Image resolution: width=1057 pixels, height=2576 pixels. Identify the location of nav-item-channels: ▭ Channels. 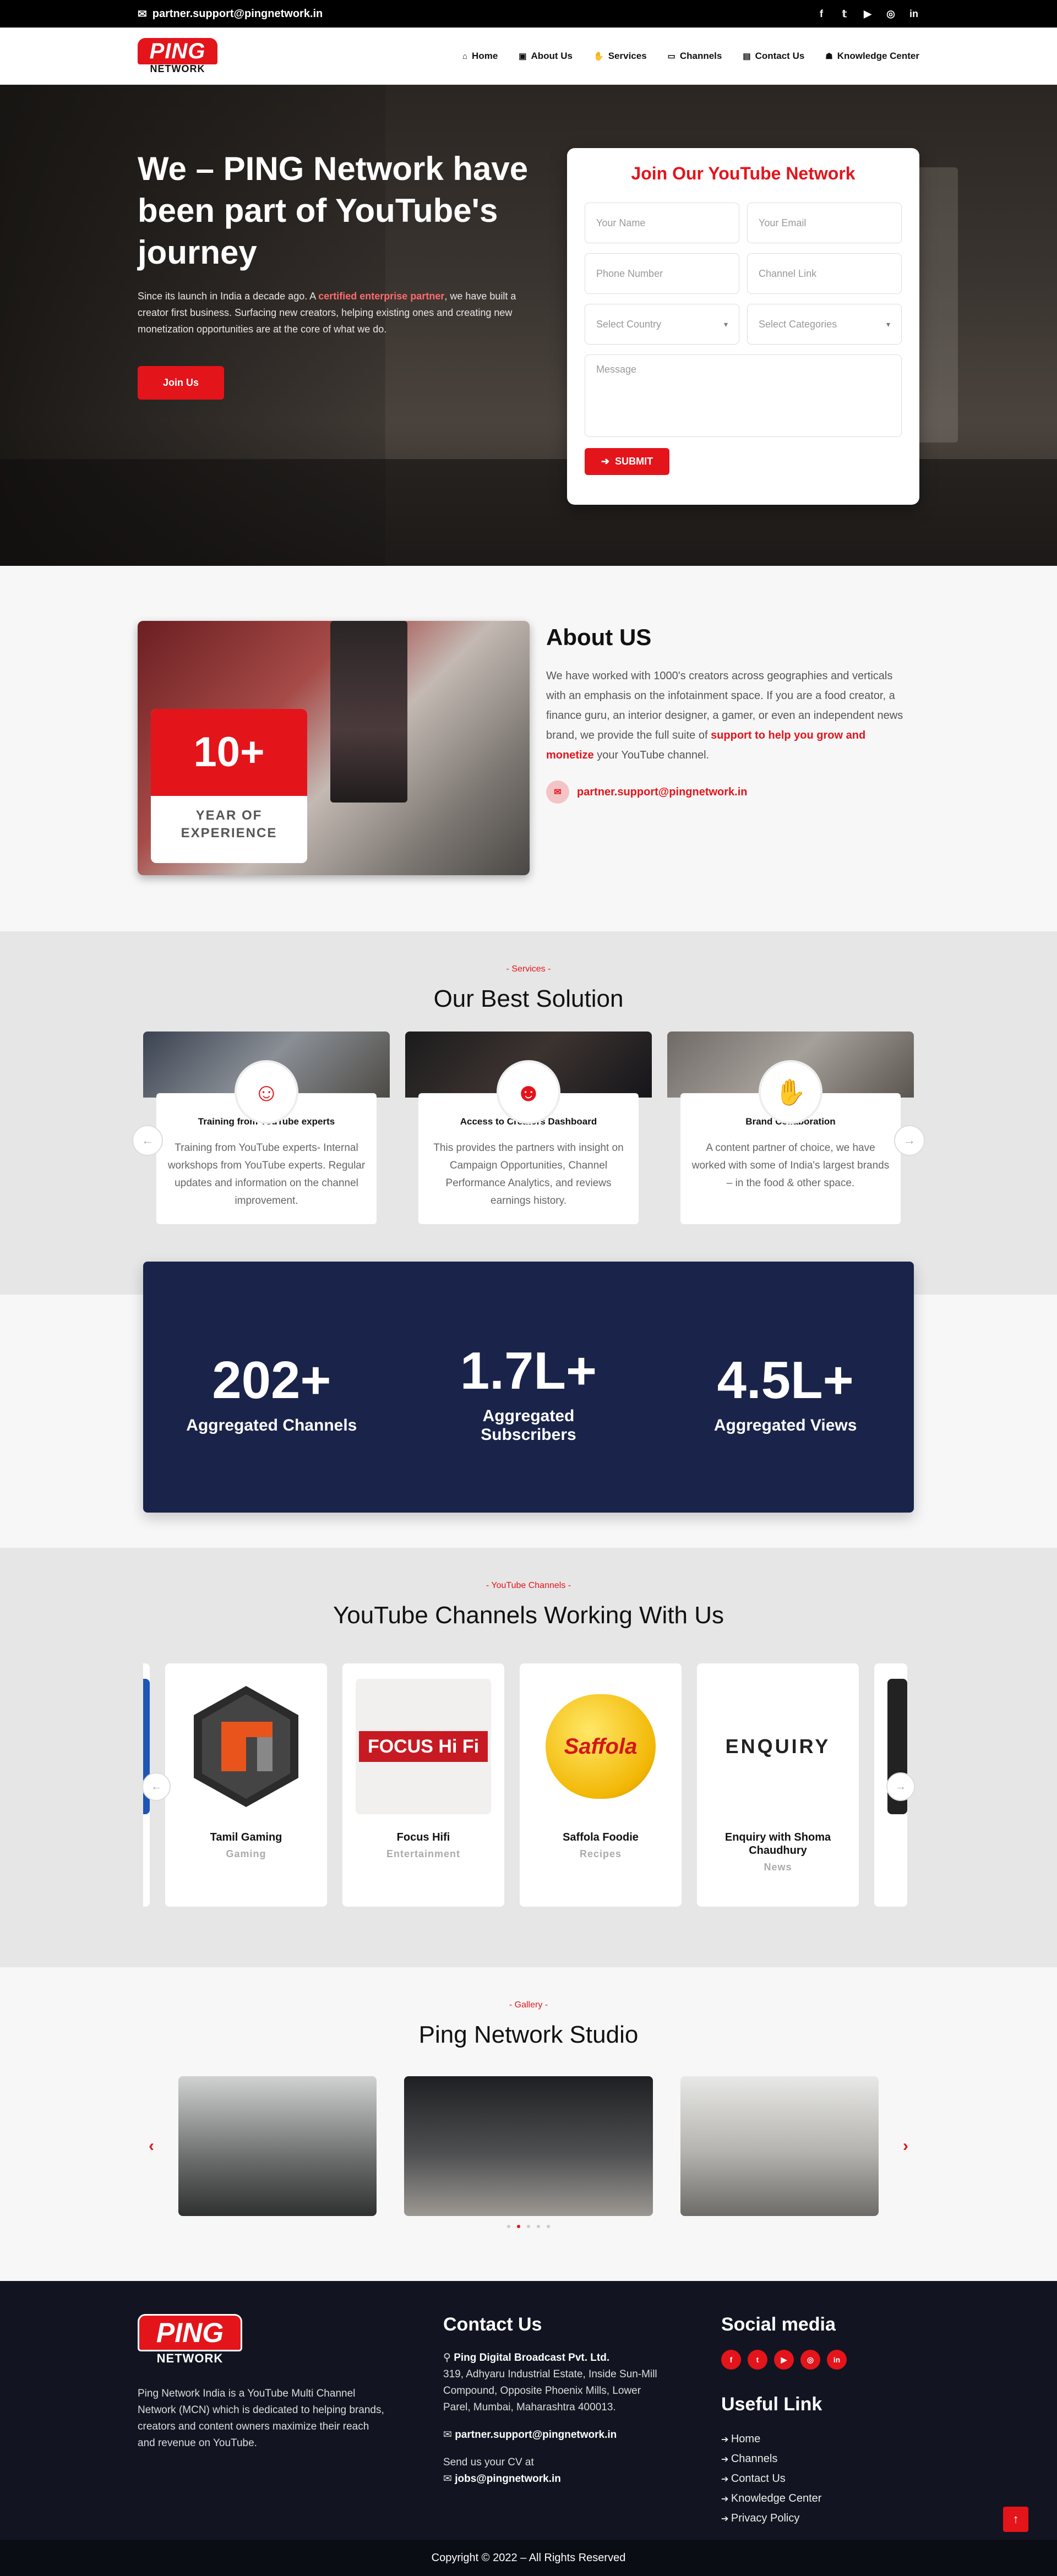
(695, 57).